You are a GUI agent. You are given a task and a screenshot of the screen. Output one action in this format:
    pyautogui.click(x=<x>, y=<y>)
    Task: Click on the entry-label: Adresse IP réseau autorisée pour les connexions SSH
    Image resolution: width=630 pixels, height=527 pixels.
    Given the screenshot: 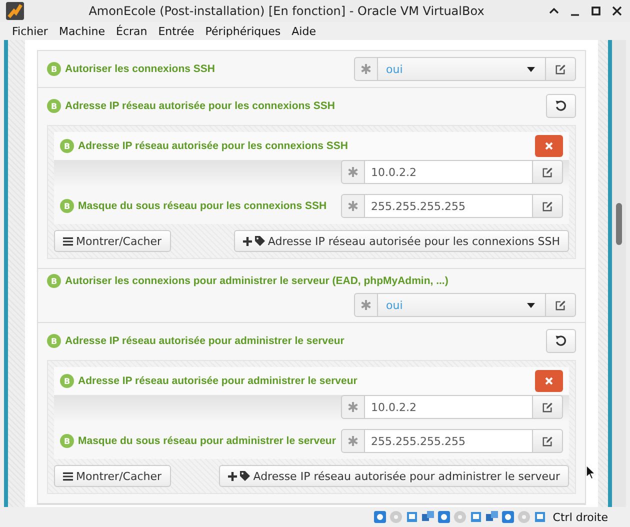 What is the action you would take?
    pyautogui.click(x=213, y=146)
    